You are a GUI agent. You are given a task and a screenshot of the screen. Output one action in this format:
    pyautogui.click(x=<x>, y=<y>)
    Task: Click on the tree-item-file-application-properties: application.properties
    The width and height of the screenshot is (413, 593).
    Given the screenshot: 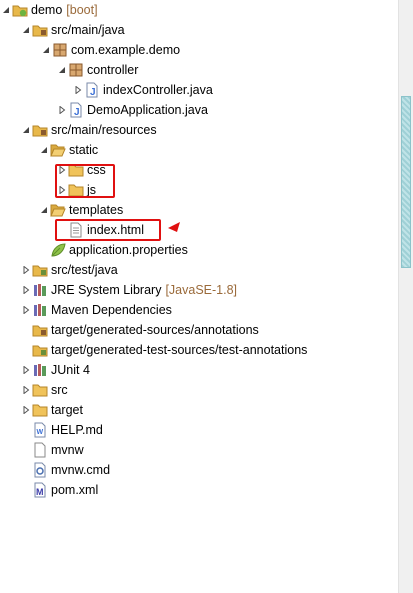 What is the action you would take?
    pyautogui.click(x=113, y=250)
    